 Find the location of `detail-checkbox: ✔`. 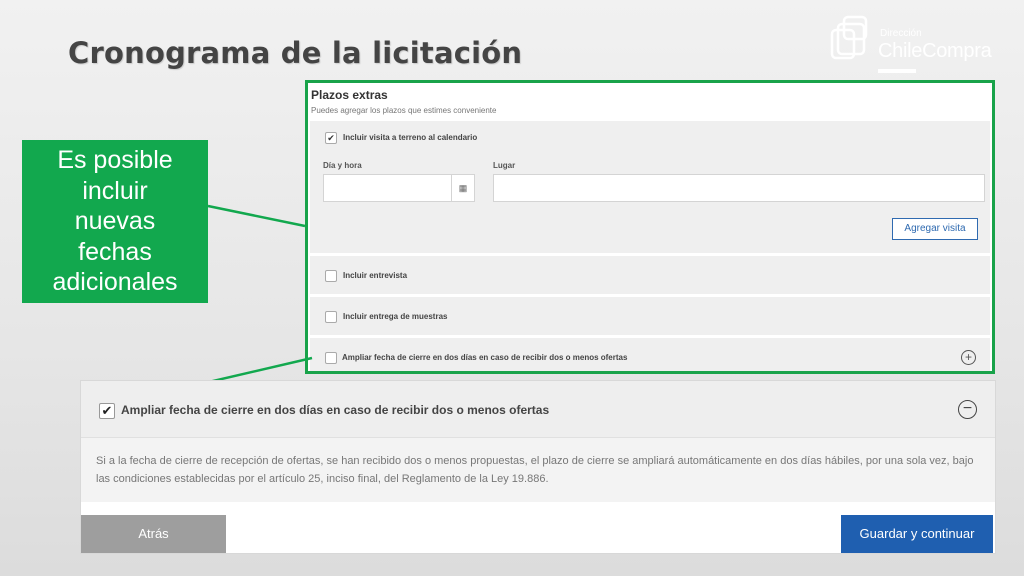

detail-checkbox: ✔ is located at coordinates (107, 411).